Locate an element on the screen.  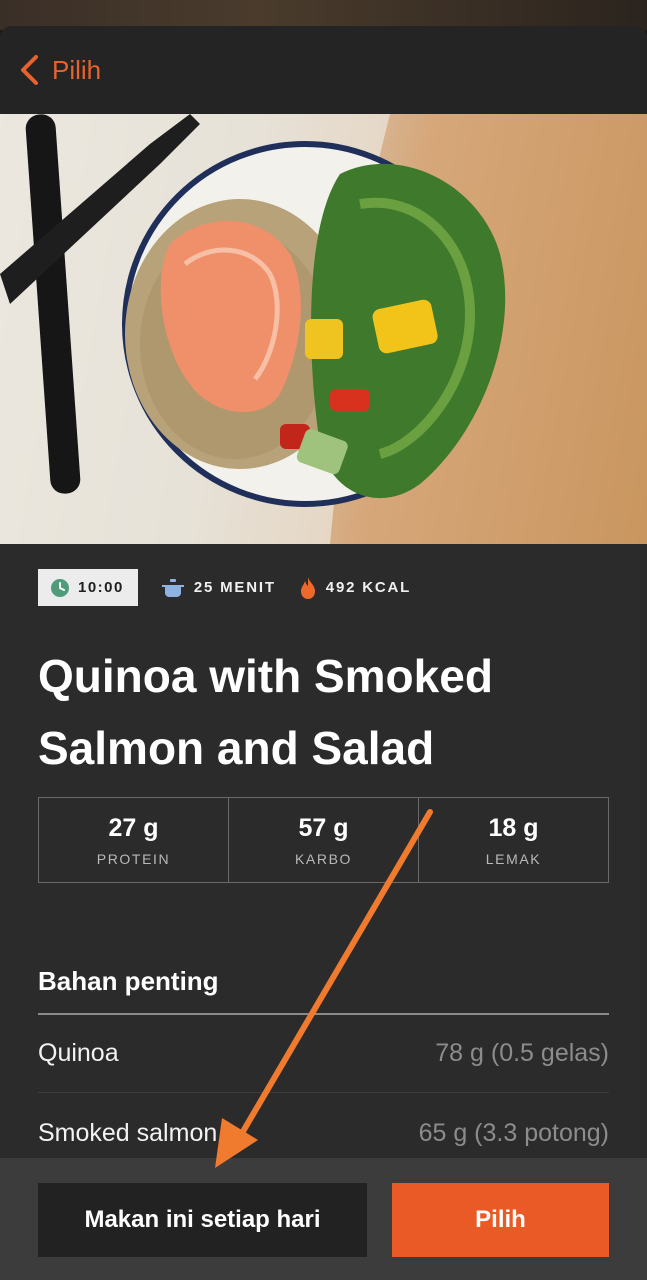
ingredient-name: Quinoa is located at coordinates (78, 1053).